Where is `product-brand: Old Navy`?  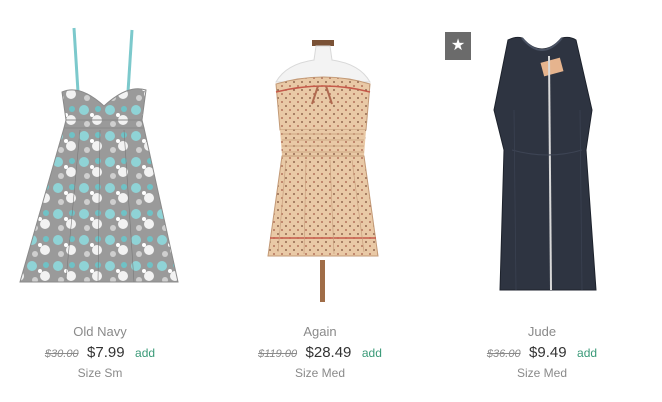 product-brand: Old Navy is located at coordinates (100, 331).